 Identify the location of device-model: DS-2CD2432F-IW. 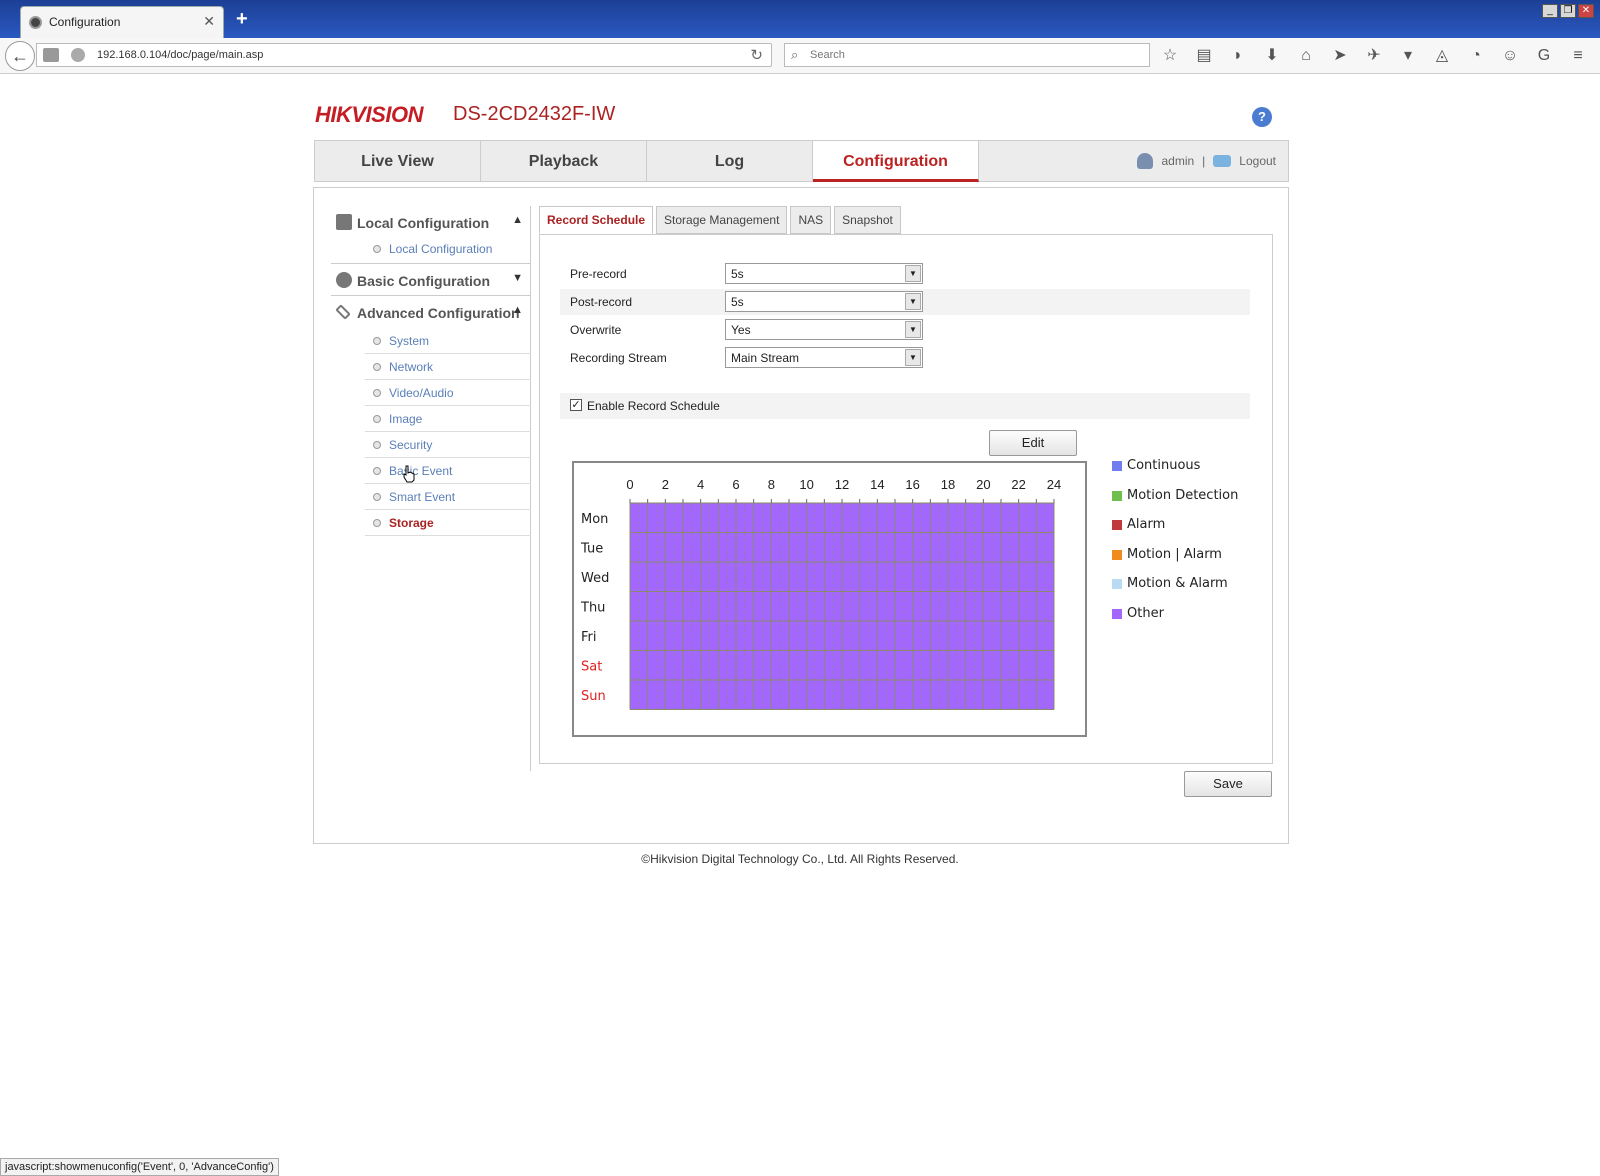
(534, 114).